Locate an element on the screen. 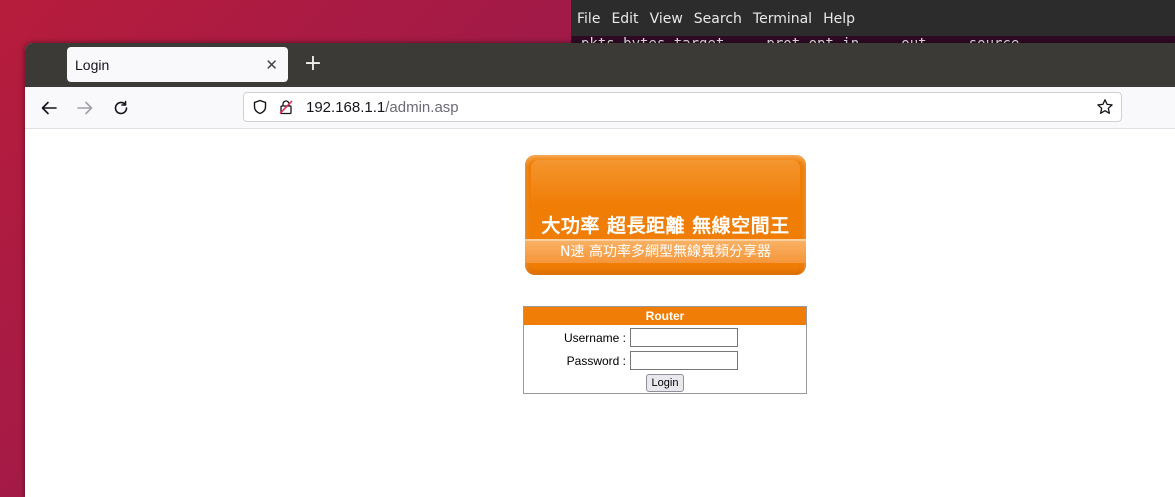 The height and width of the screenshot is (497, 1175). username-label: Username : is located at coordinates (594, 338).